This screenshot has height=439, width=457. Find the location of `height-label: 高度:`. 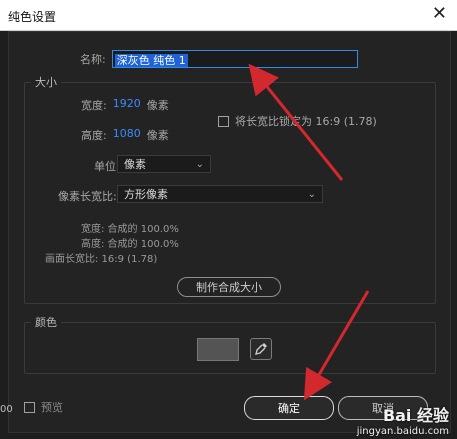

height-label: 高度: is located at coordinates (94, 135).